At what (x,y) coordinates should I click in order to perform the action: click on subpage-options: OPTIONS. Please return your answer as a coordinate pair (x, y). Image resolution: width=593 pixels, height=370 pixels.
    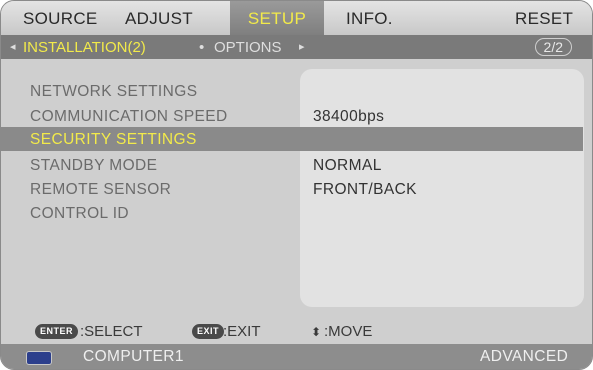
    Looking at the image, I should click on (248, 47).